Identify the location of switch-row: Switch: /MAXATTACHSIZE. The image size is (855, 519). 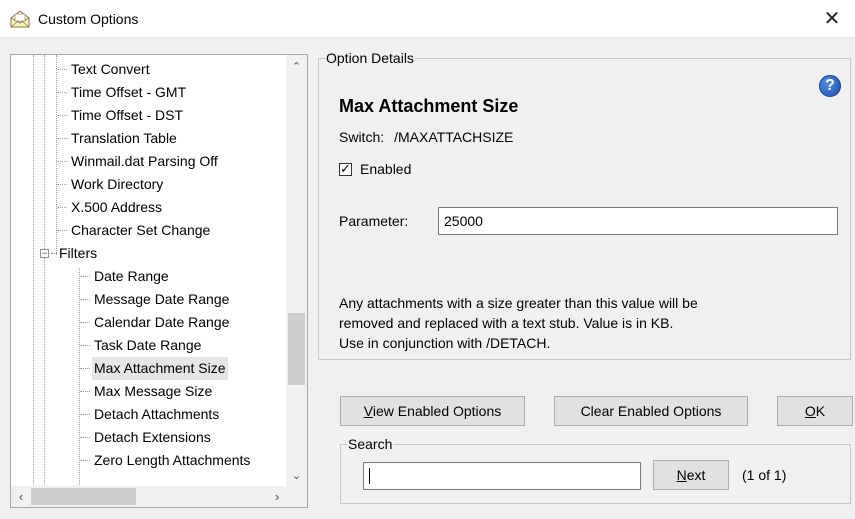
(426, 137).